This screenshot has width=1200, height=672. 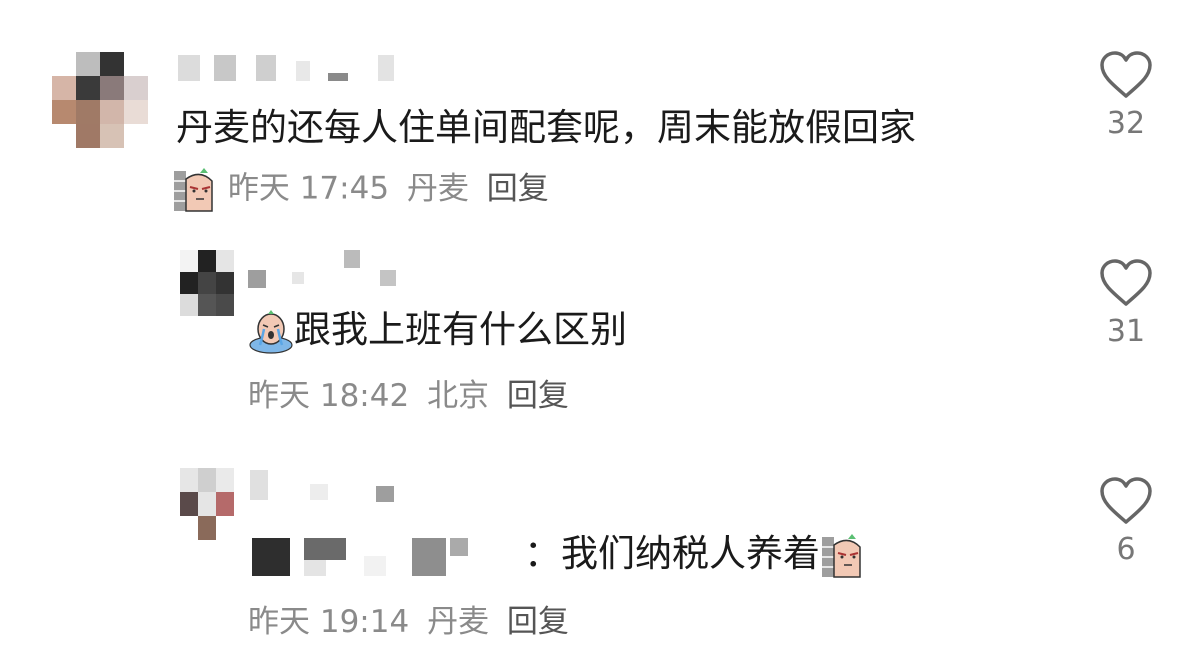 What do you see at coordinates (308, 188) in the screenshot?
I see `comment-time: 昨天 17:45` at bounding box center [308, 188].